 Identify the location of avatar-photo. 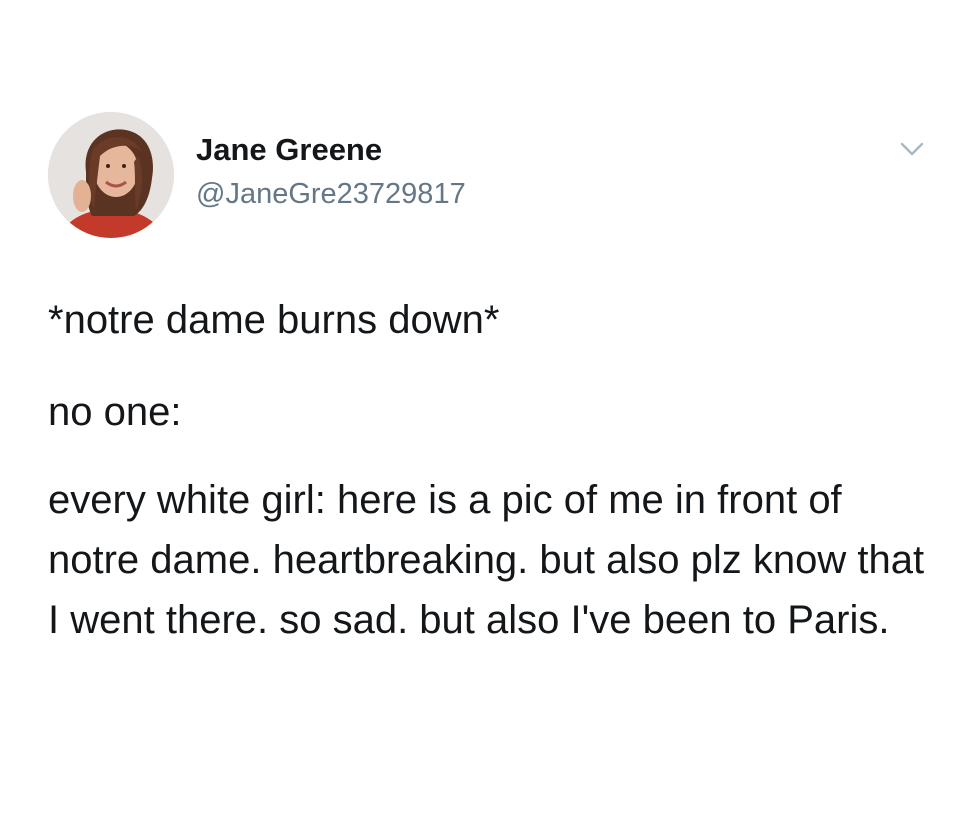
(111, 175).